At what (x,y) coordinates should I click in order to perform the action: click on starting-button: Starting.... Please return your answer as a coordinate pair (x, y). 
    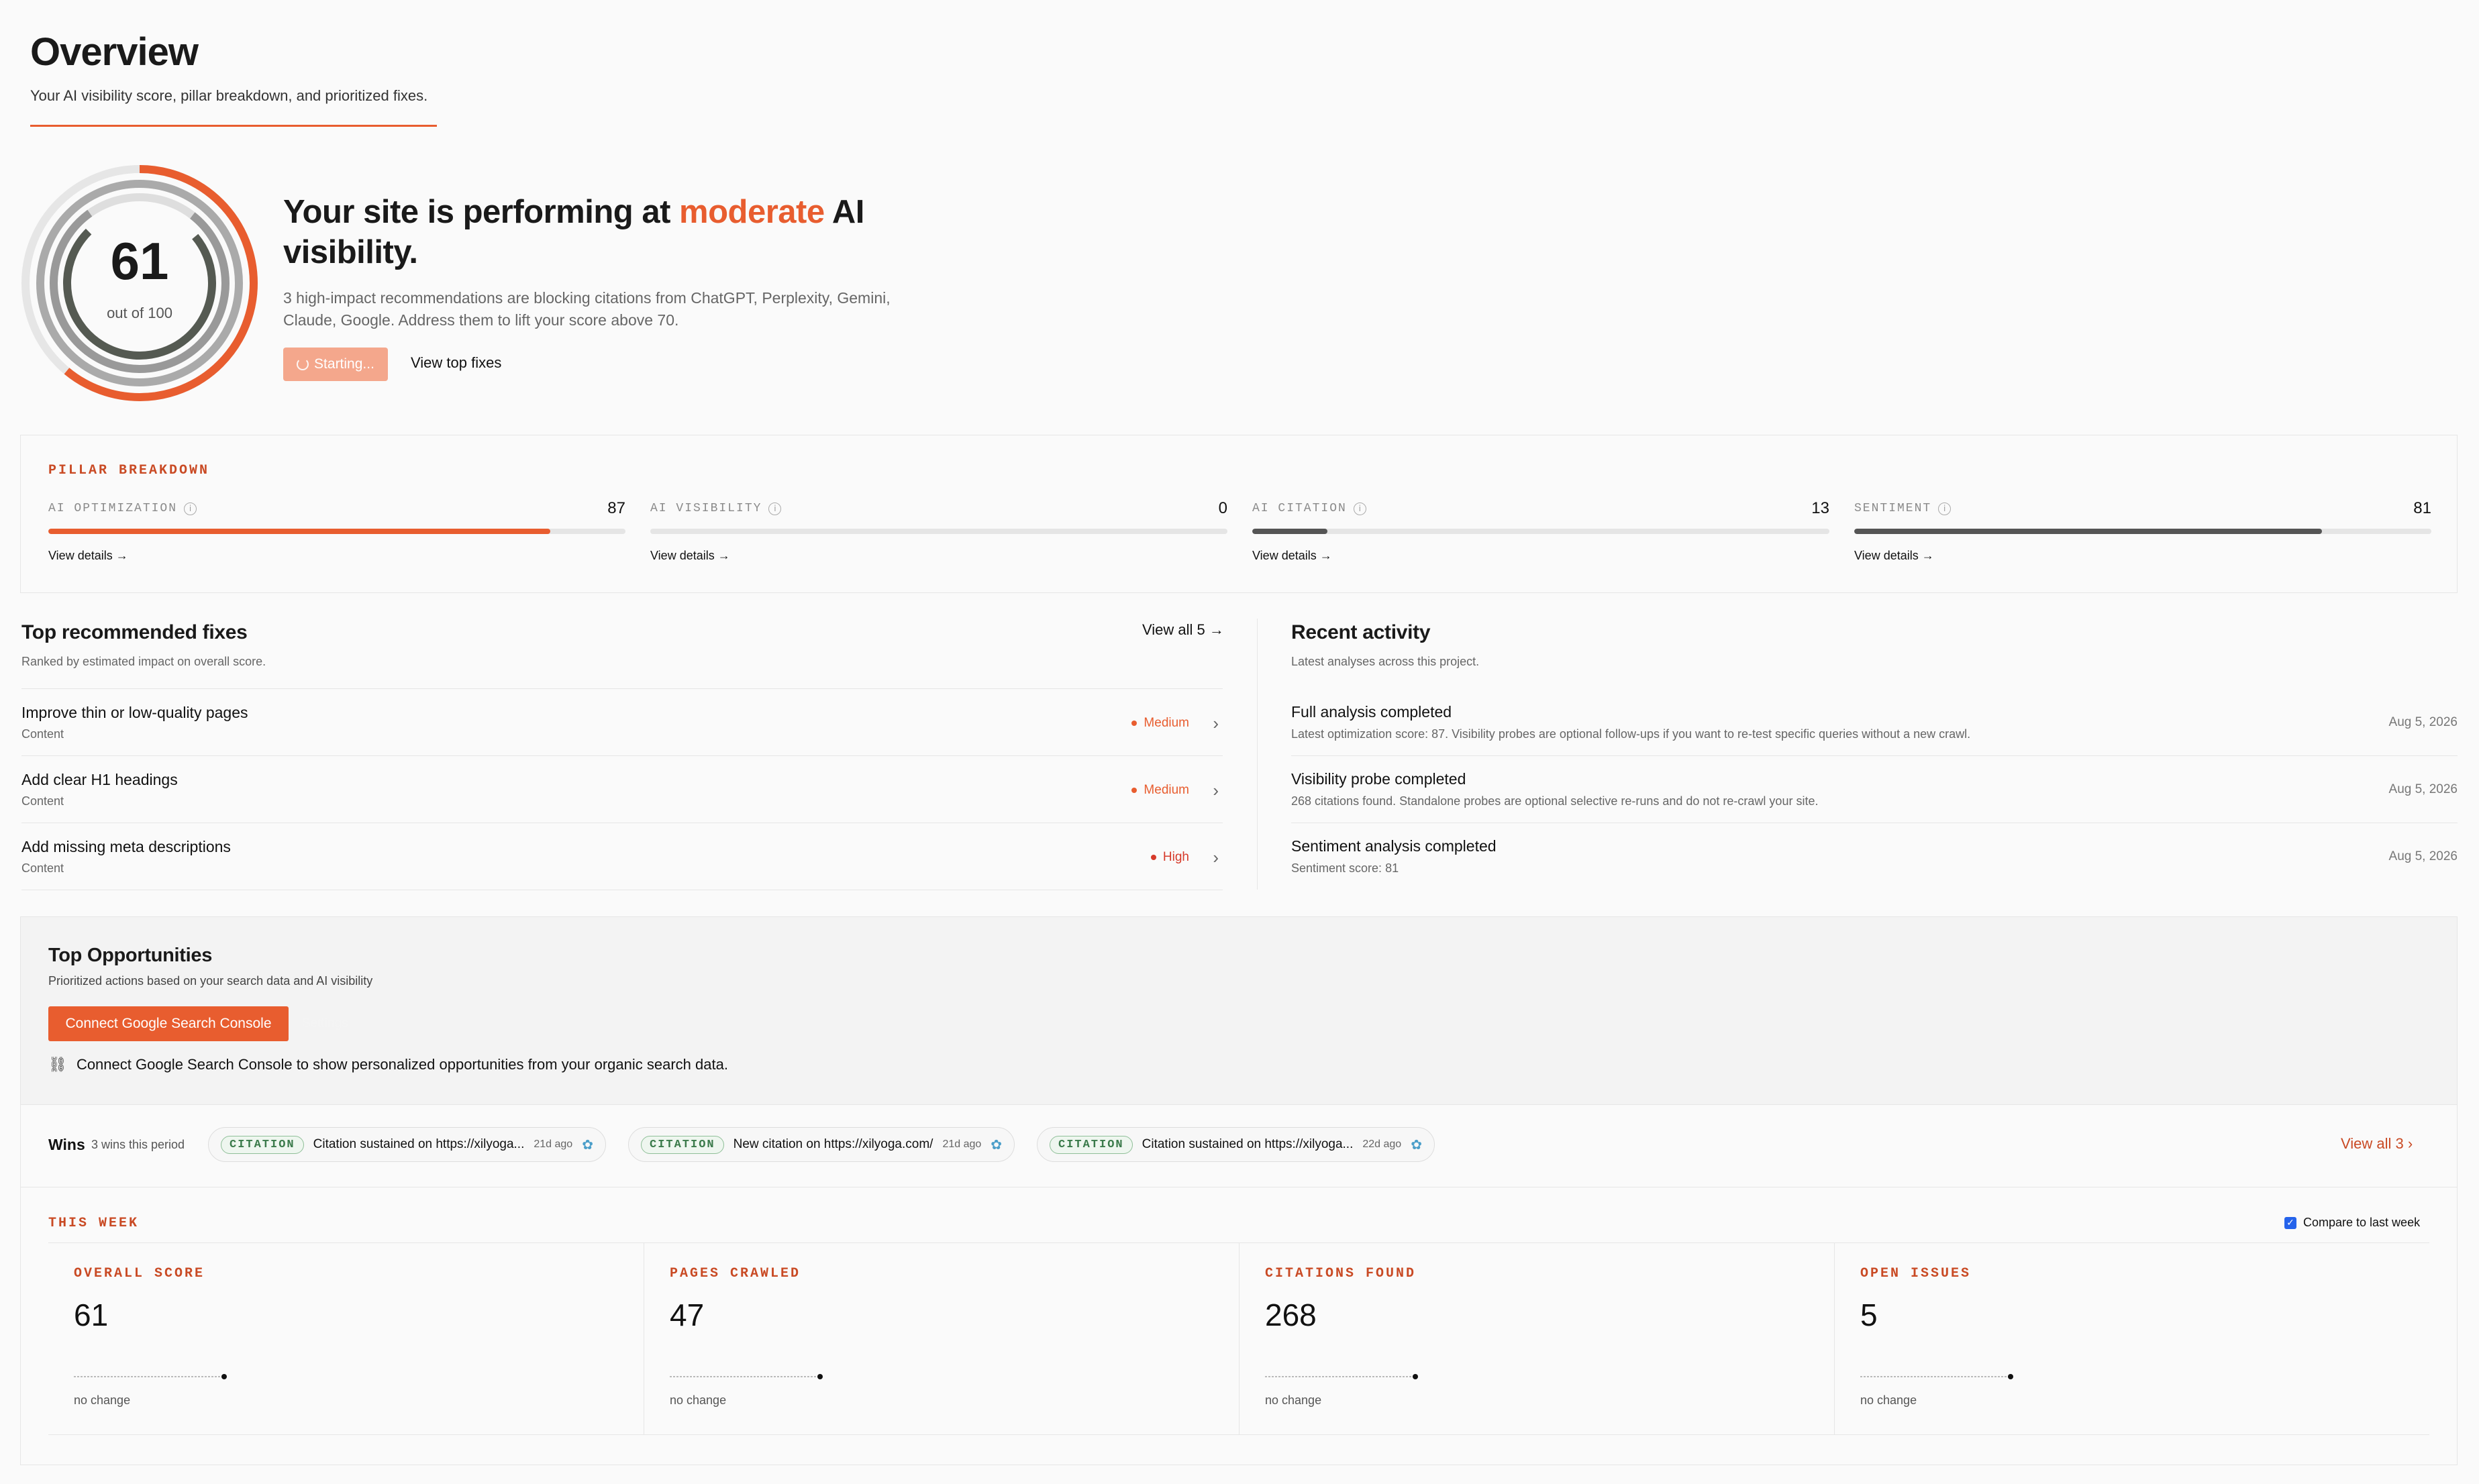
    Looking at the image, I should click on (336, 364).